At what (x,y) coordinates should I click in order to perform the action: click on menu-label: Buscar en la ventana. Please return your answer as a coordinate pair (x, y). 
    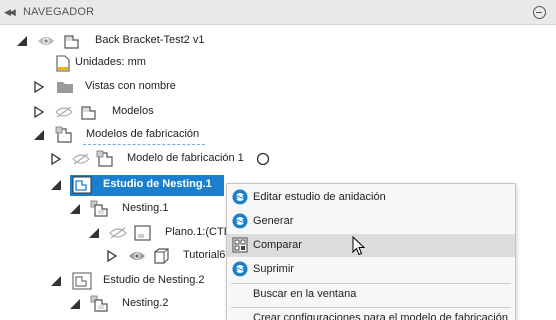
    Looking at the image, I should click on (305, 294).